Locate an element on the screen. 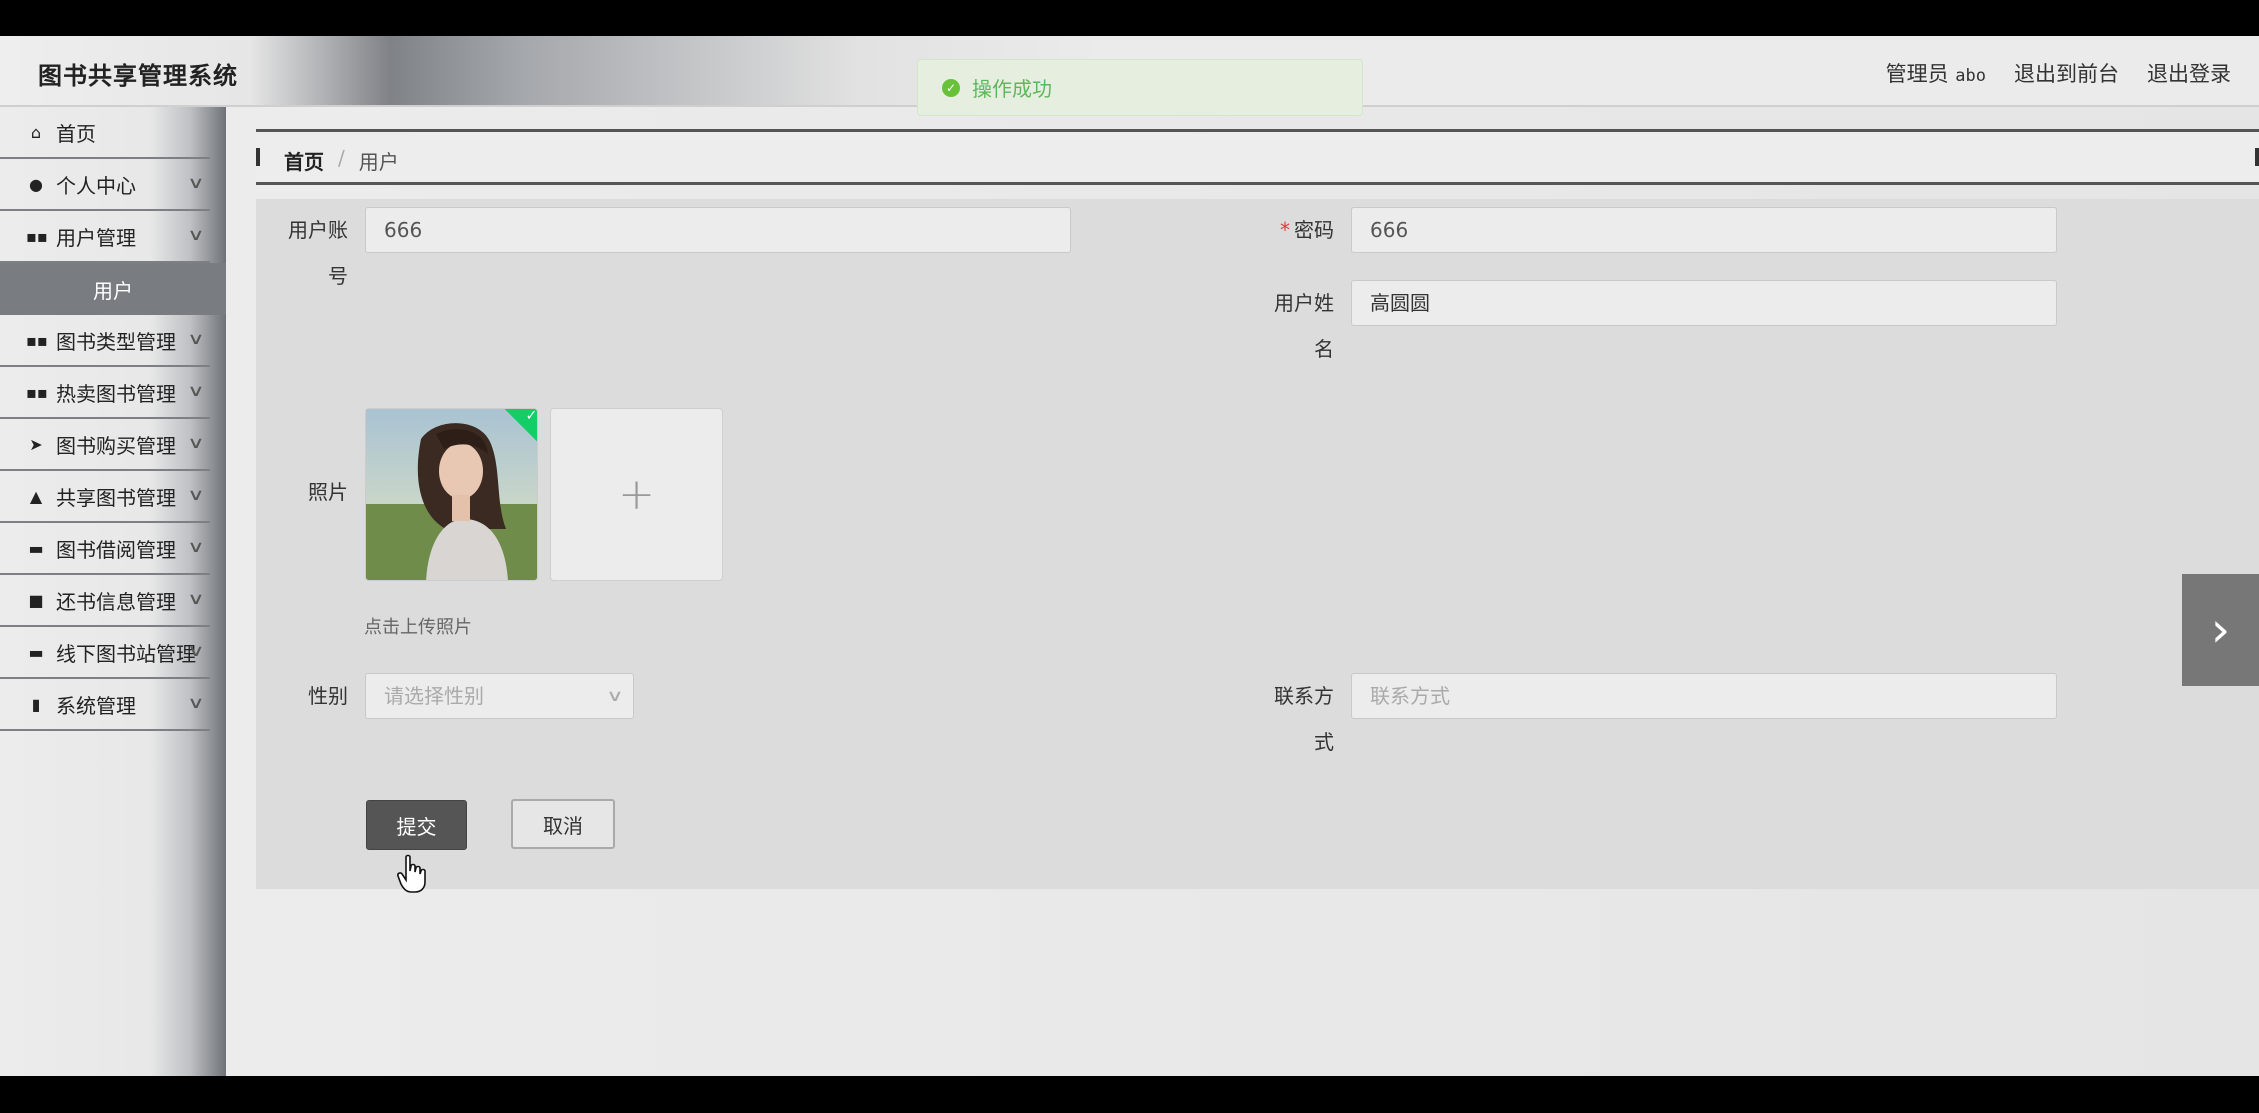 This screenshot has width=2259, height=1113. sidebar-item-label: 首页 is located at coordinates (76, 133).